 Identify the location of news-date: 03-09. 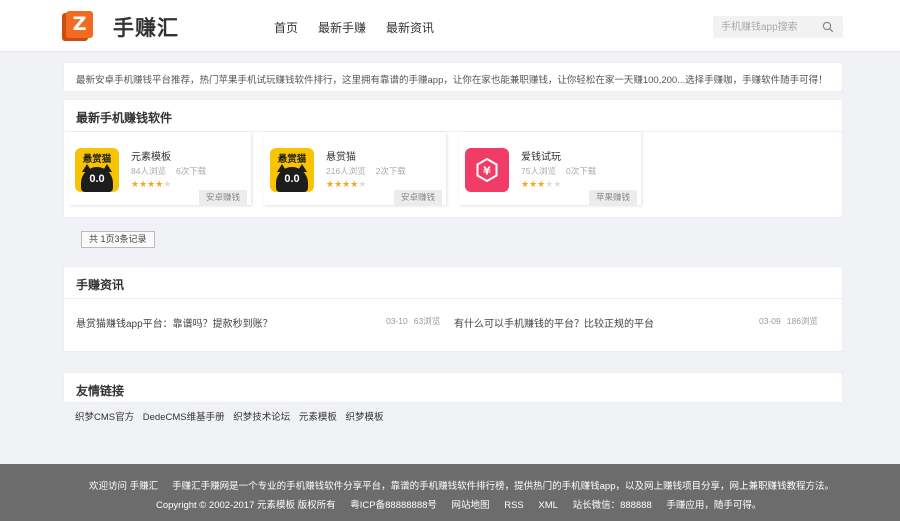
(770, 321).